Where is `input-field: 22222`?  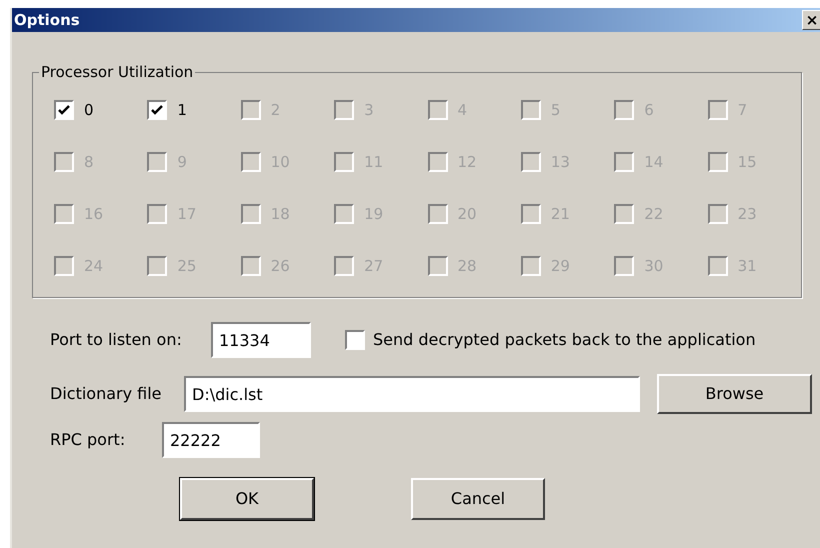
input-field: 22222 is located at coordinates (211, 440).